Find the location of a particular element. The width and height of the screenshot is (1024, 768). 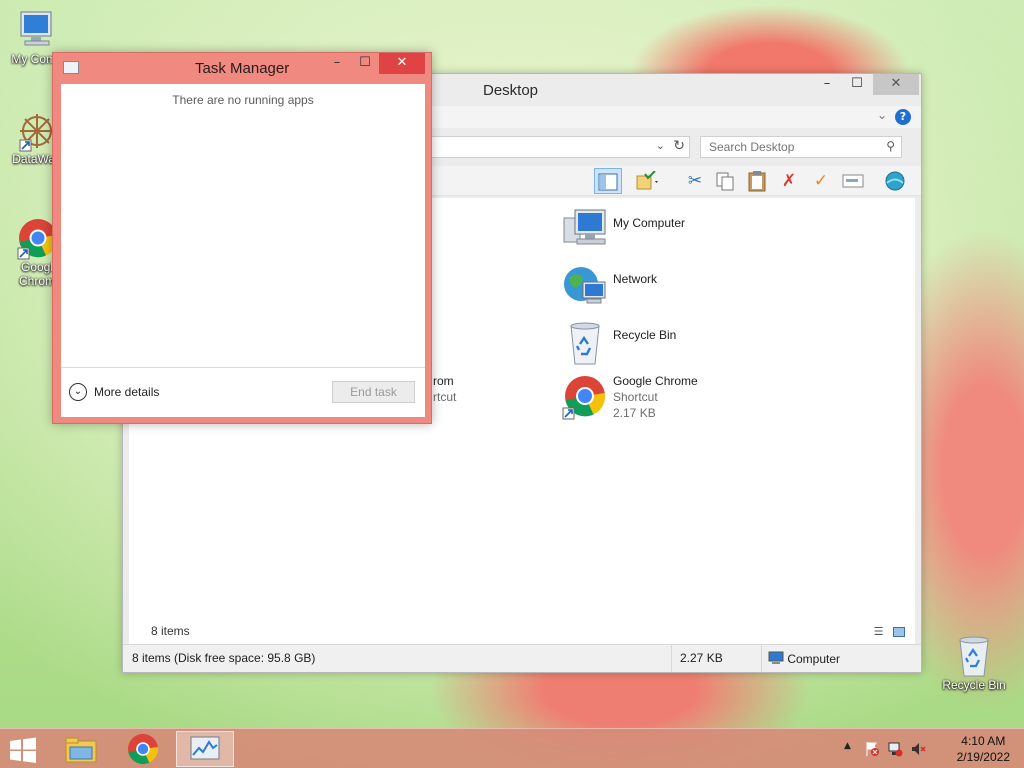

list-item-my-computer: My Computer is located at coordinates (661, 231).